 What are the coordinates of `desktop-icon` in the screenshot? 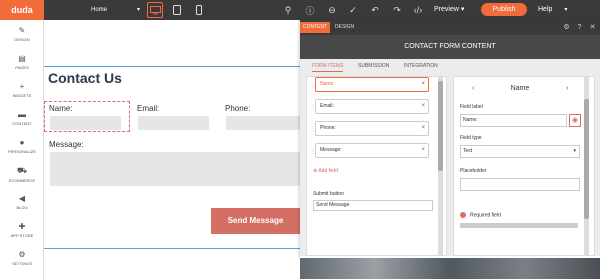 It's located at (155, 10).